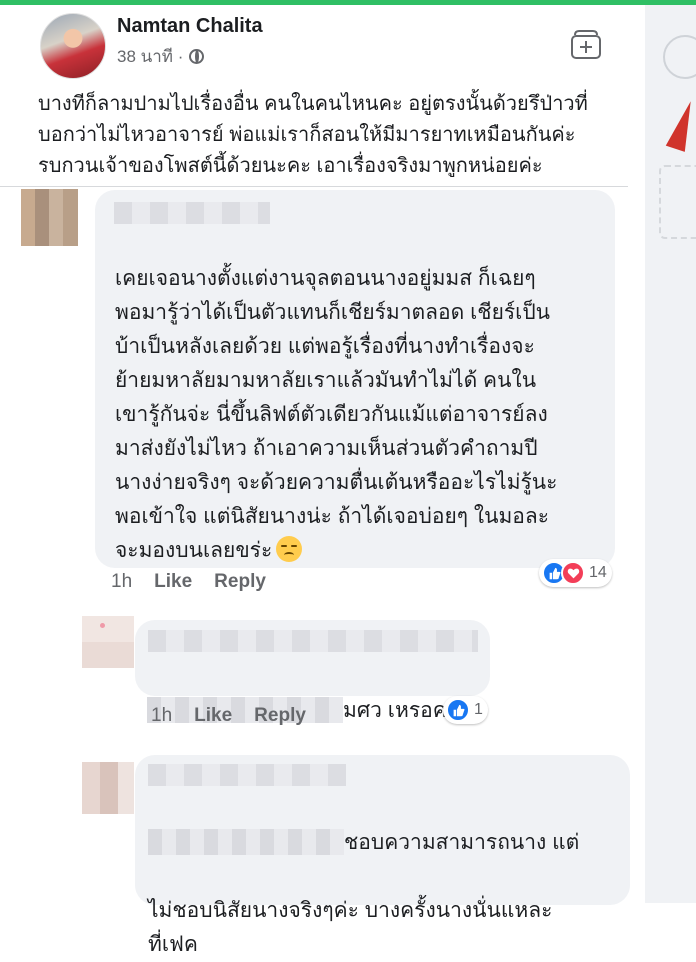 This screenshot has width=696, height=962. What do you see at coordinates (670, 454) in the screenshot?
I see `background-page-strip` at bounding box center [670, 454].